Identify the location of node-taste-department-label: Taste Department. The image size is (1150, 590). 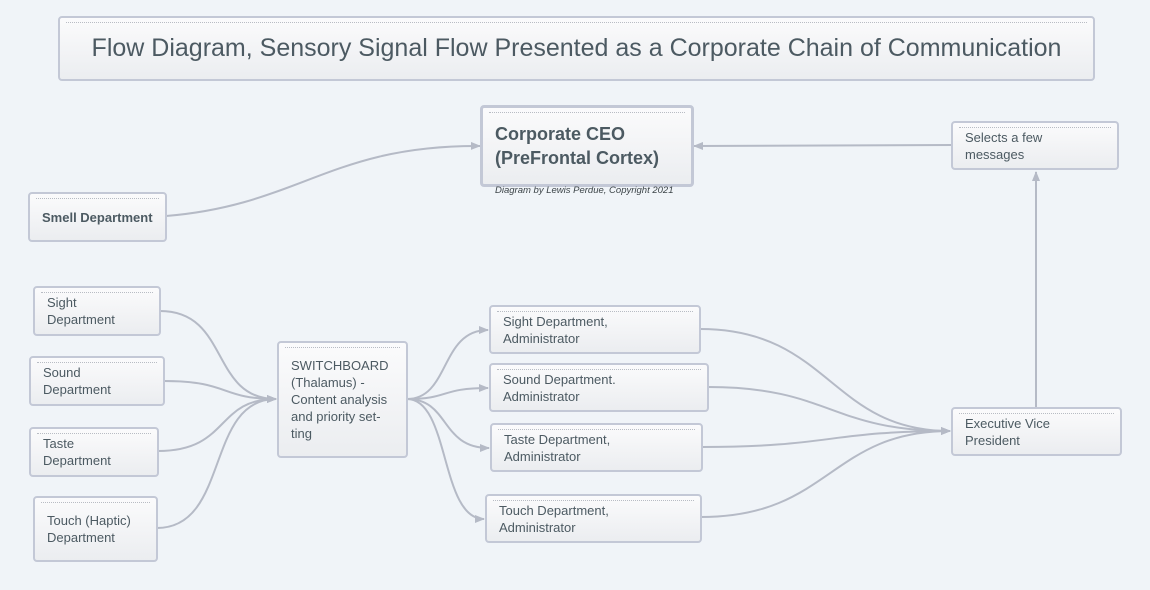
(77, 452).